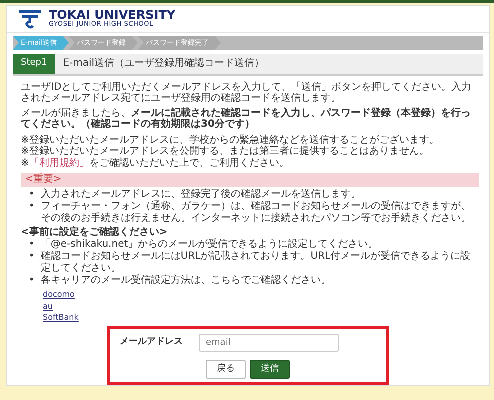 The height and width of the screenshot is (400, 494). Describe the element at coordinates (230, 140) in the screenshot. I see `note-text: ※登録いただいたメールアドレスに、学校からの緊急連絡などを送信することがございます。` at that location.